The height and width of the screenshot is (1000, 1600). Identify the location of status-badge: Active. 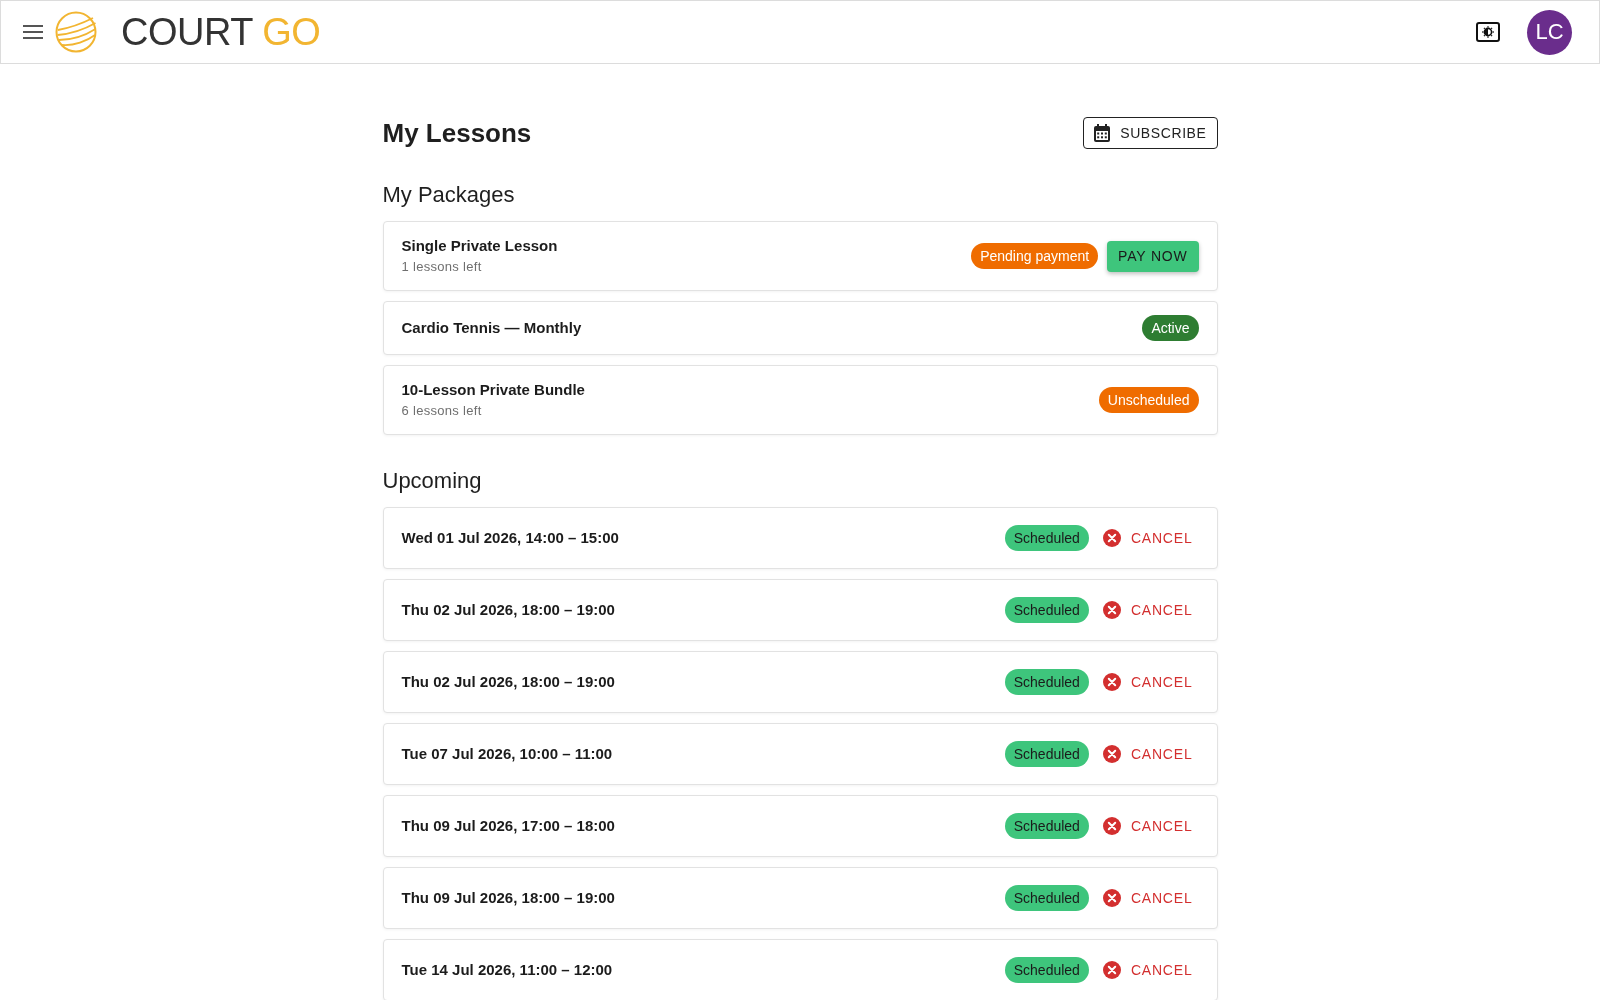
(1170, 328).